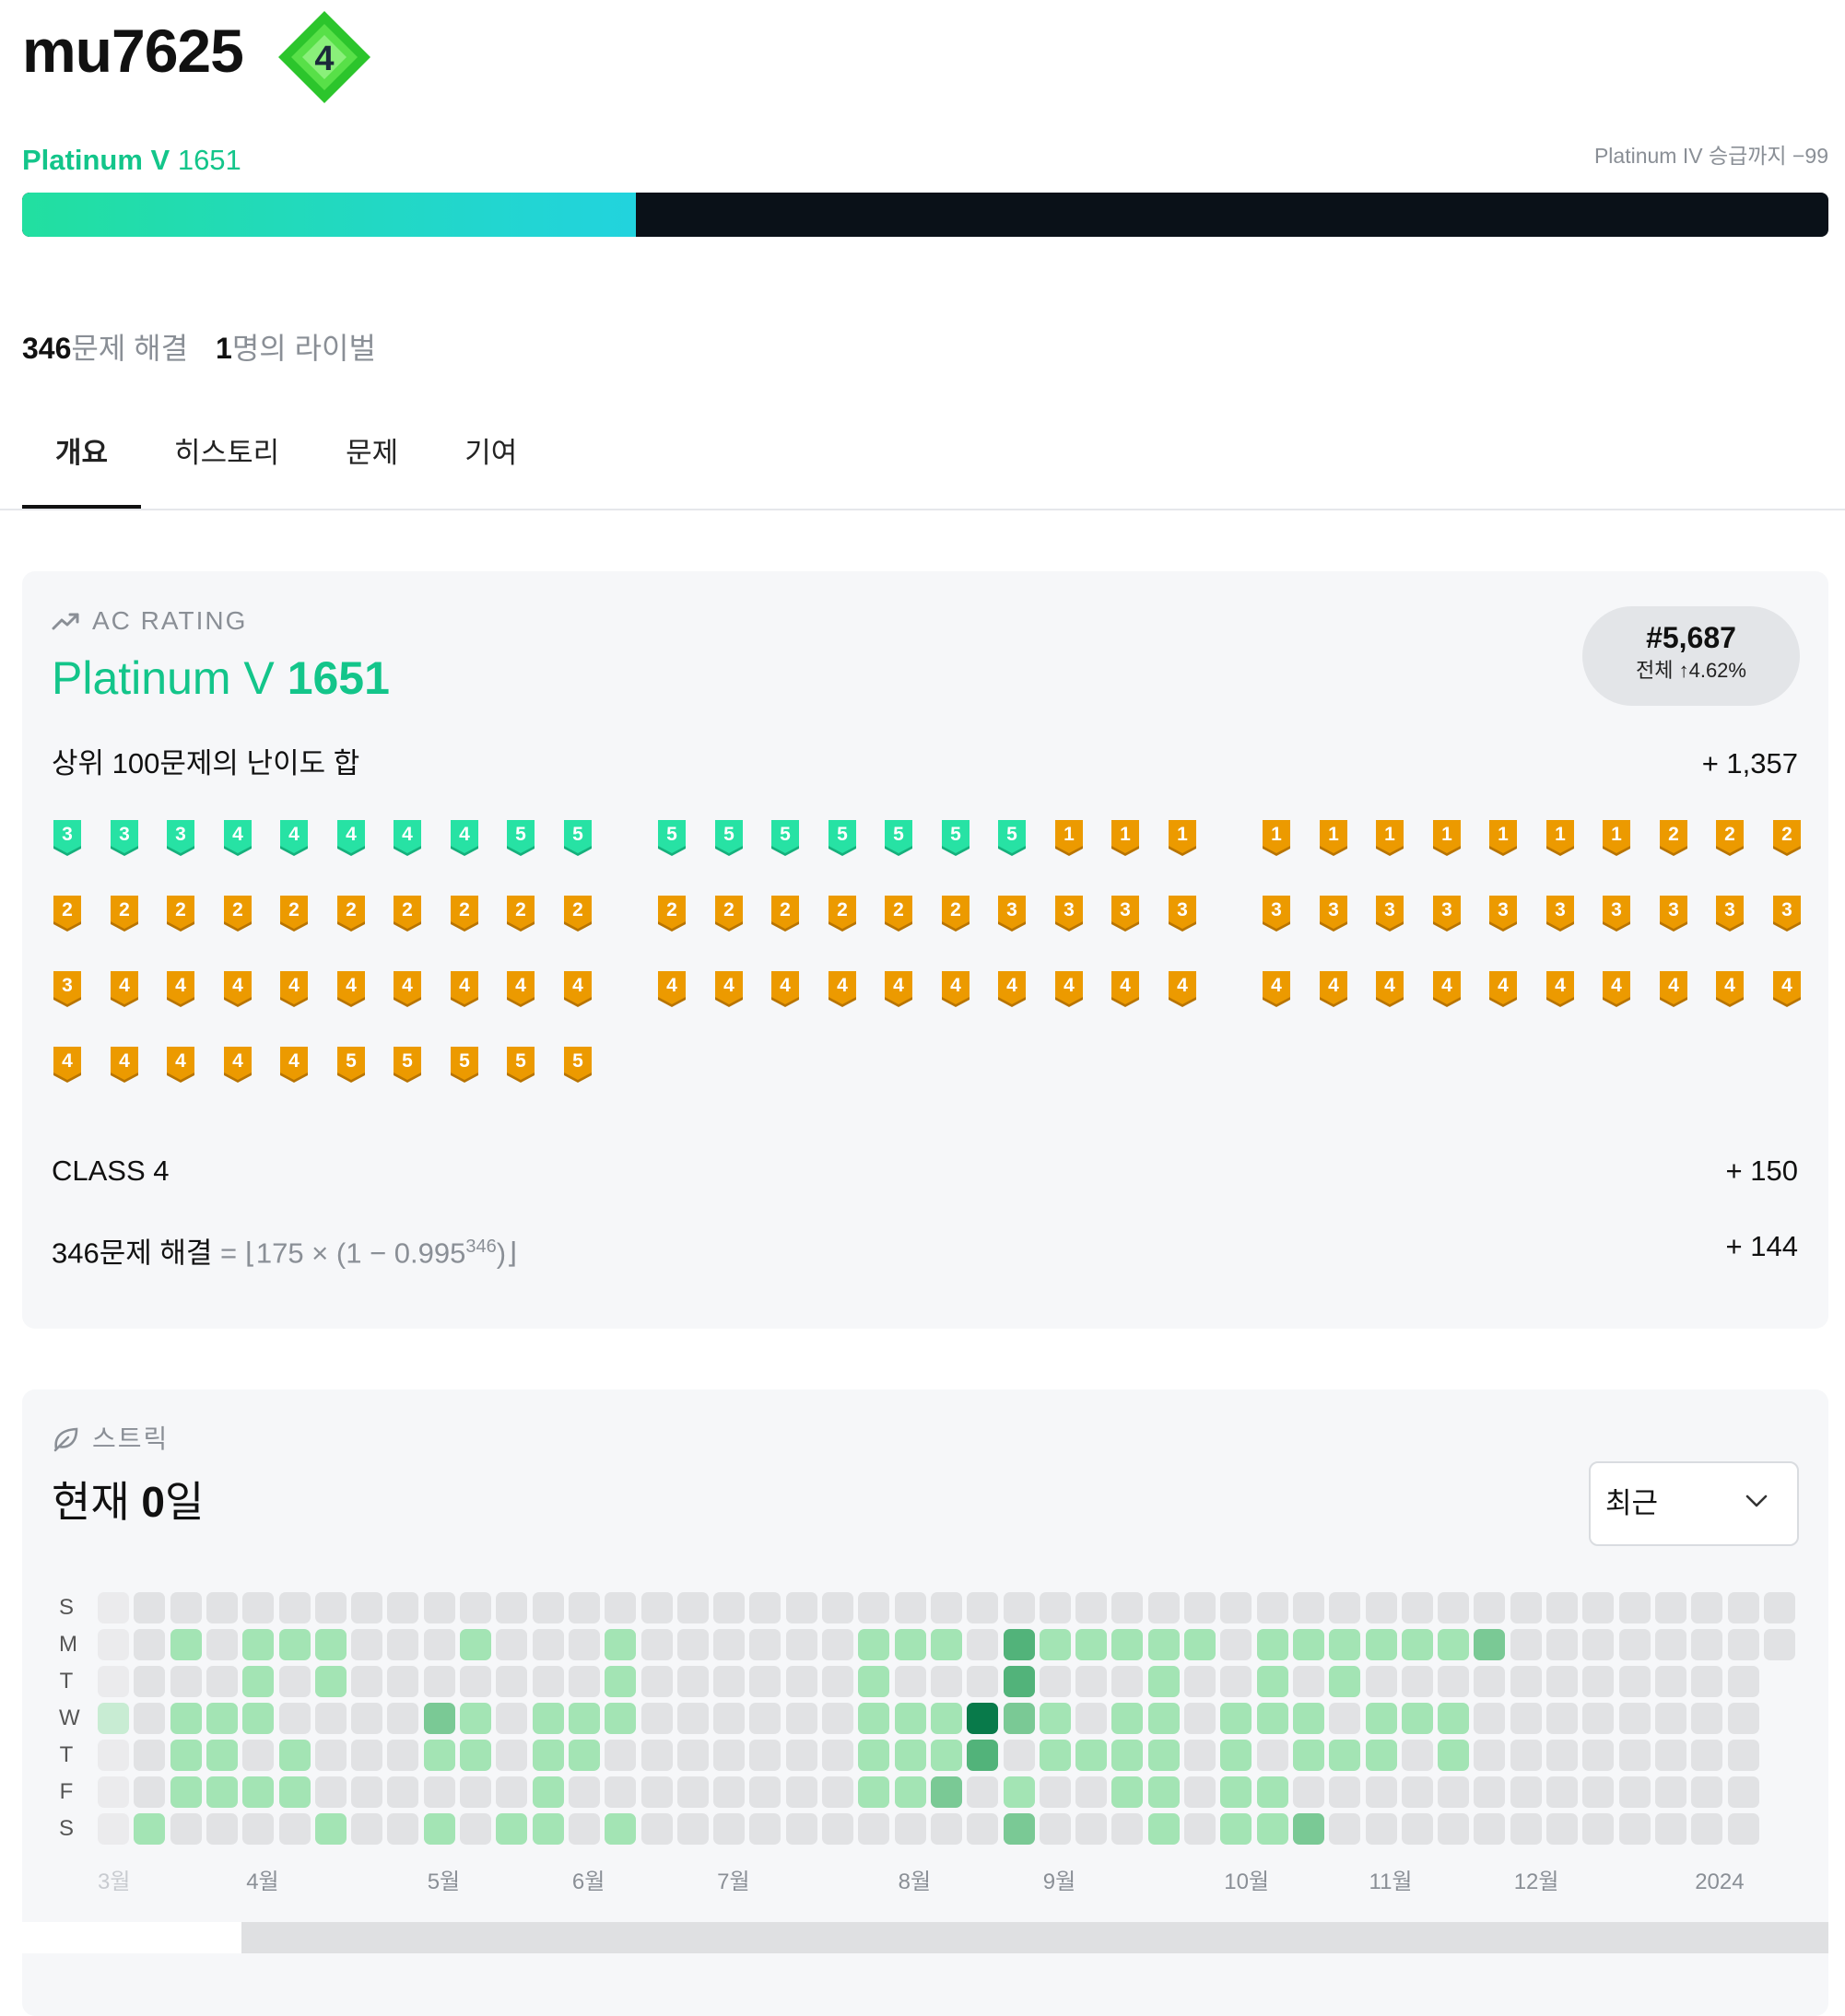  What do you see at coordinates (82, 466) in the screenshot?
I see `tab-overview: 개요` at bounding box center [82, 466].